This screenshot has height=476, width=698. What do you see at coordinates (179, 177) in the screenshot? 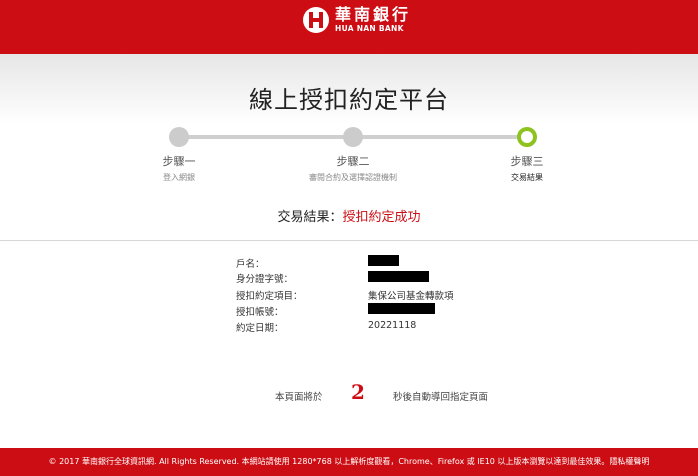
I see `step-1-description: 登入網銀` at bounding box center [179, 177].